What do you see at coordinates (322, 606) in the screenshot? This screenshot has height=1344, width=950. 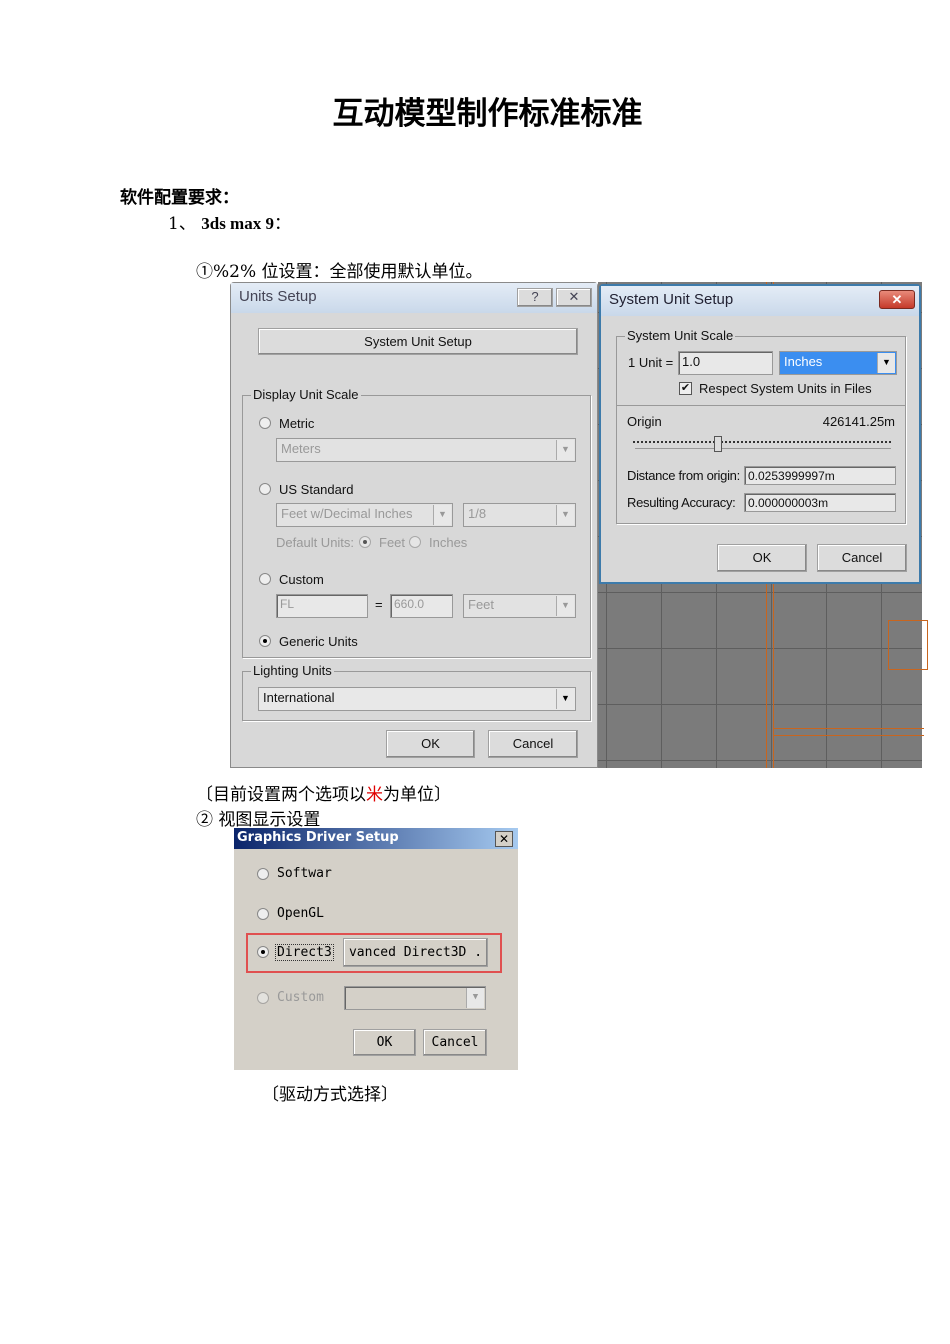 I see `custom-name-input: FL` at bounding box center [322, 606].